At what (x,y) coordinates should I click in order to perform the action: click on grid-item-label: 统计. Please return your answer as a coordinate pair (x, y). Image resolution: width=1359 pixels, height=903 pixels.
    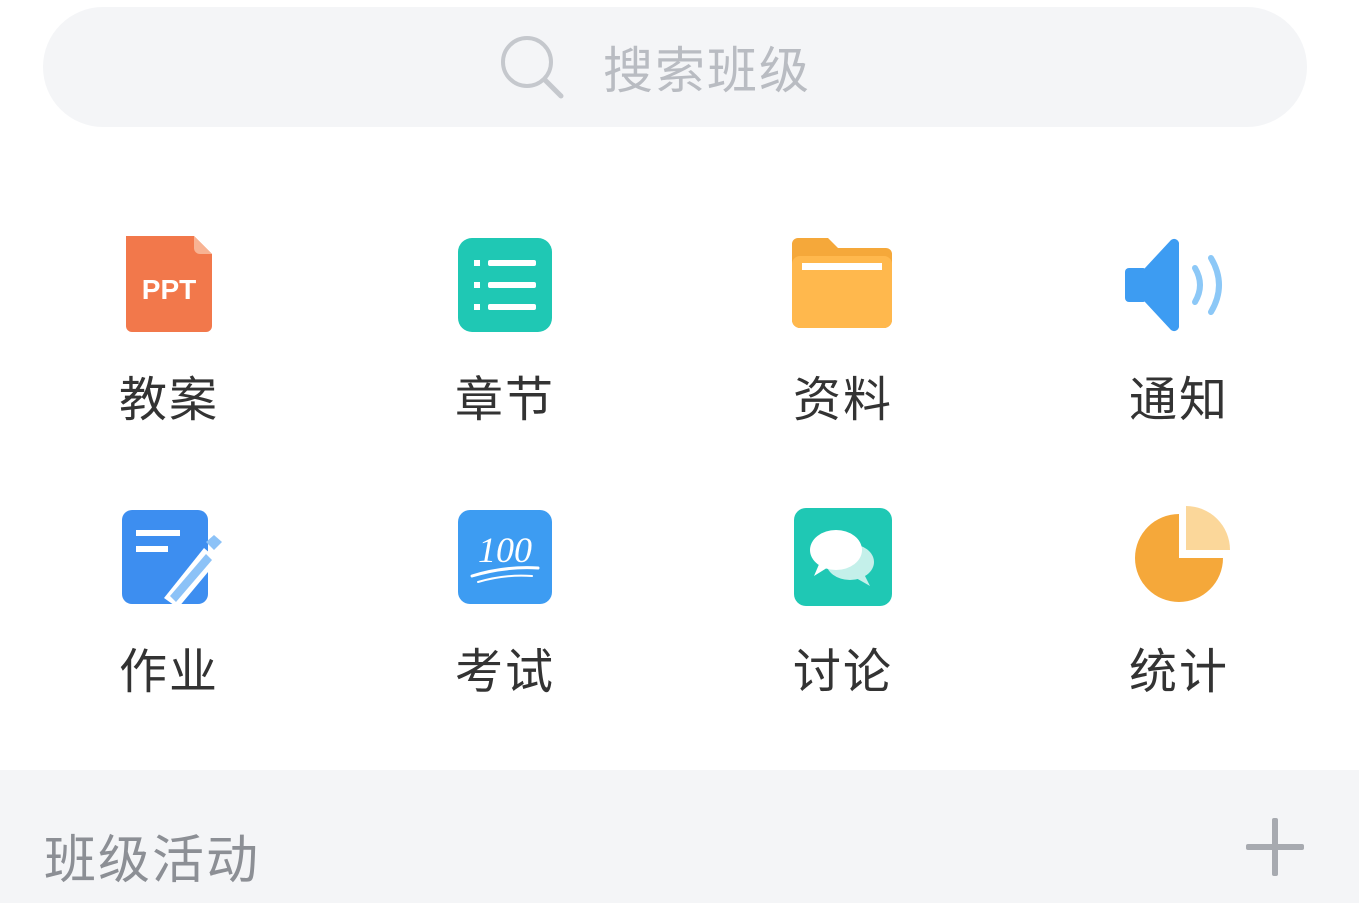
    Looking at the image, I should click on (1178, 672).